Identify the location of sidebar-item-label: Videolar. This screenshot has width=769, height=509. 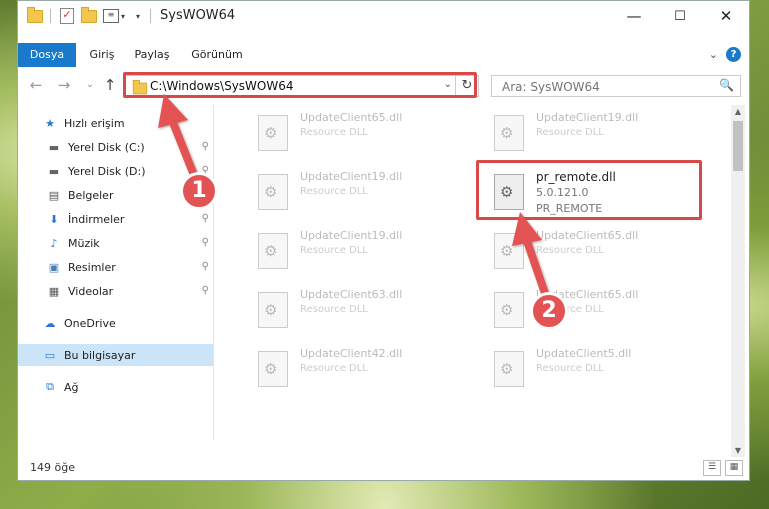
(91, 291).